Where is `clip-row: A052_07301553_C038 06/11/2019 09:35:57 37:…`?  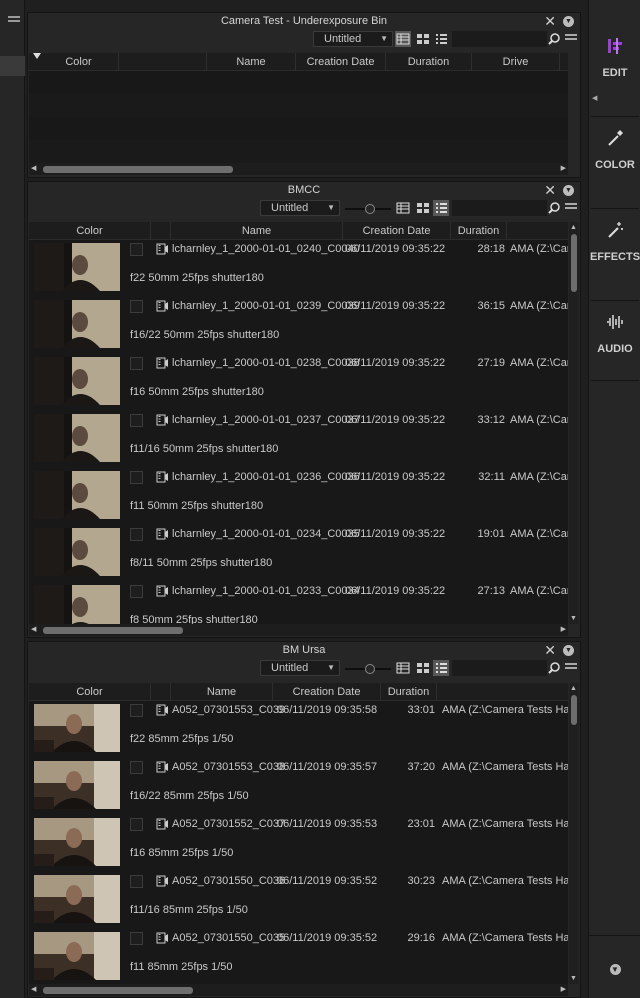
clip-row: A052_07301553_C038 06/11/2019 09:35:57 37:… is located at coordinates (298, 786).